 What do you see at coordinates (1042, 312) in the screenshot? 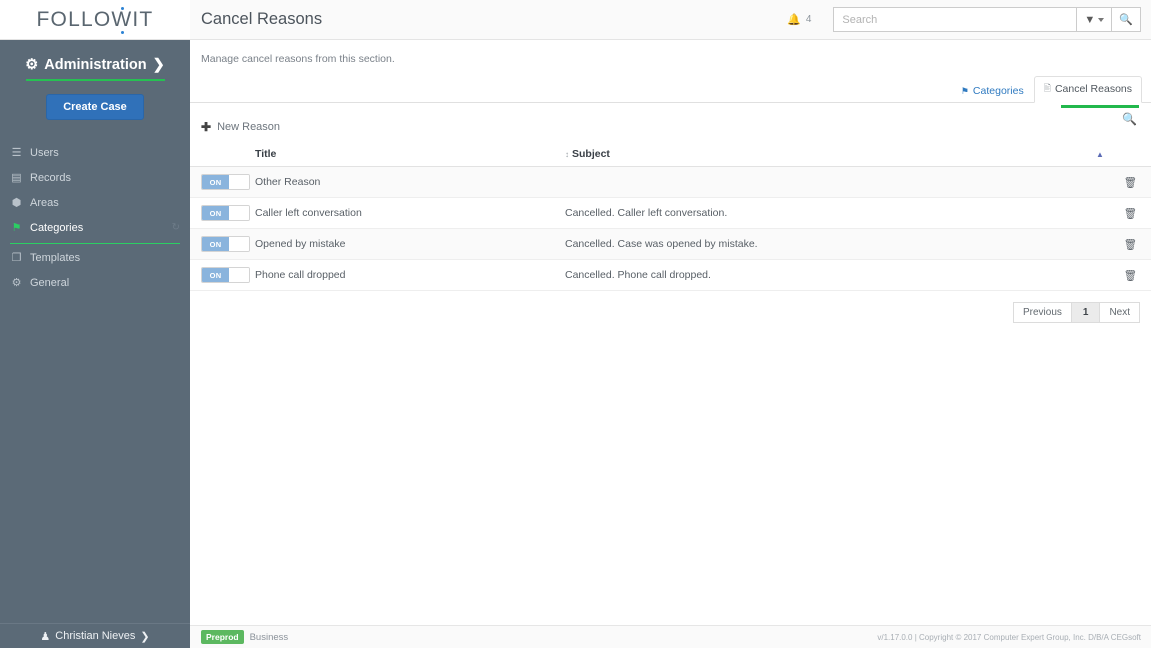
I see `pagination-previous: Previous` at bounding box center [1042, 312].